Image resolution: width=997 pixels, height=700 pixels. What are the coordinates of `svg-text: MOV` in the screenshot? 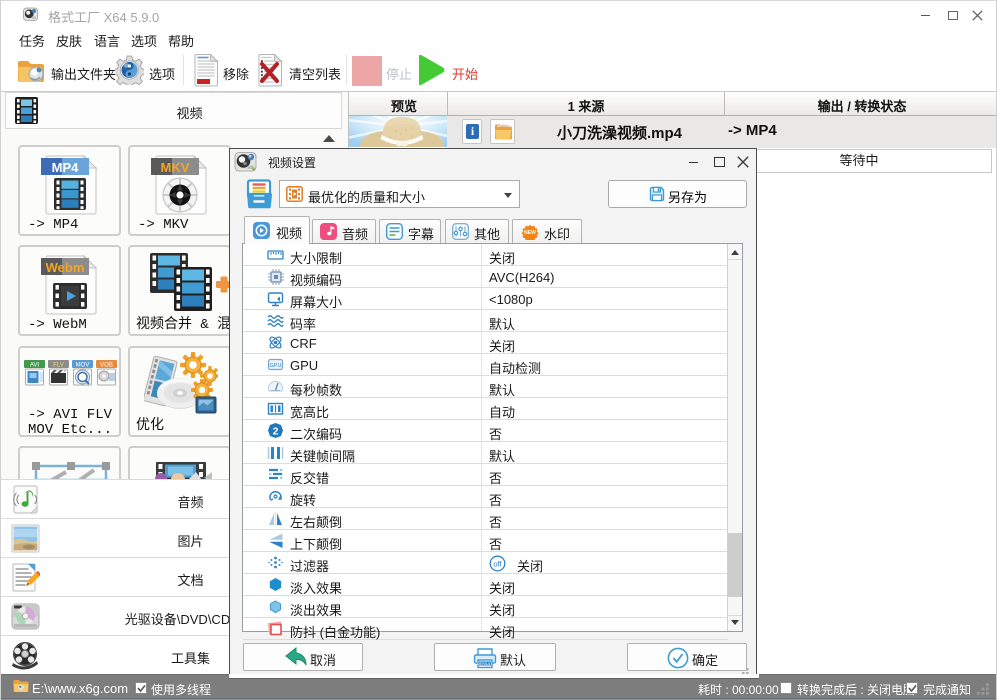 It's located at (83, 366).